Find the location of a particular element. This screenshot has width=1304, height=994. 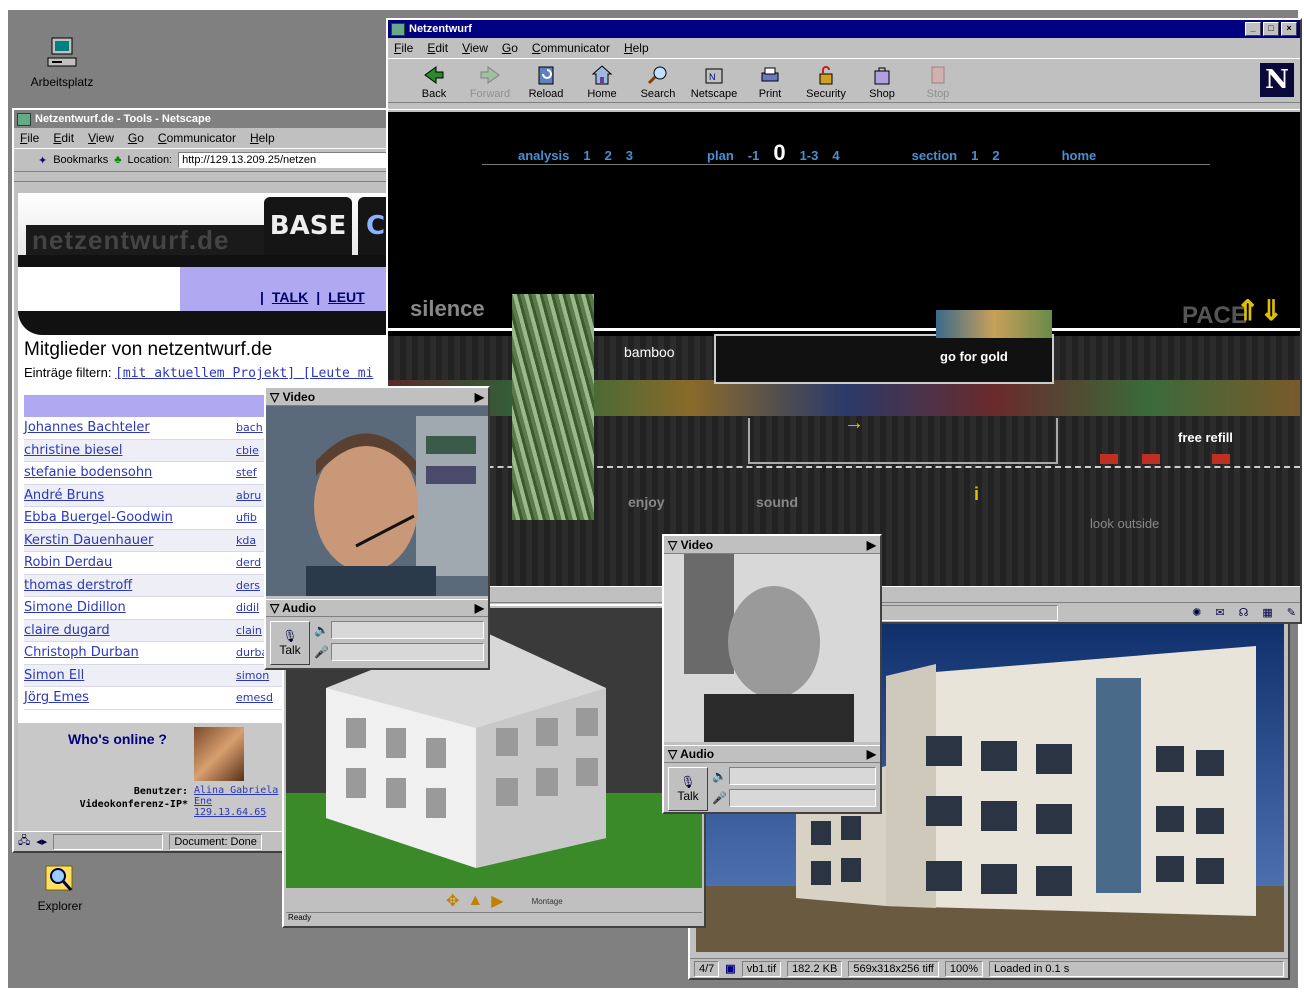

member-name: Jörg Emes is located at coordinates (130, 697).